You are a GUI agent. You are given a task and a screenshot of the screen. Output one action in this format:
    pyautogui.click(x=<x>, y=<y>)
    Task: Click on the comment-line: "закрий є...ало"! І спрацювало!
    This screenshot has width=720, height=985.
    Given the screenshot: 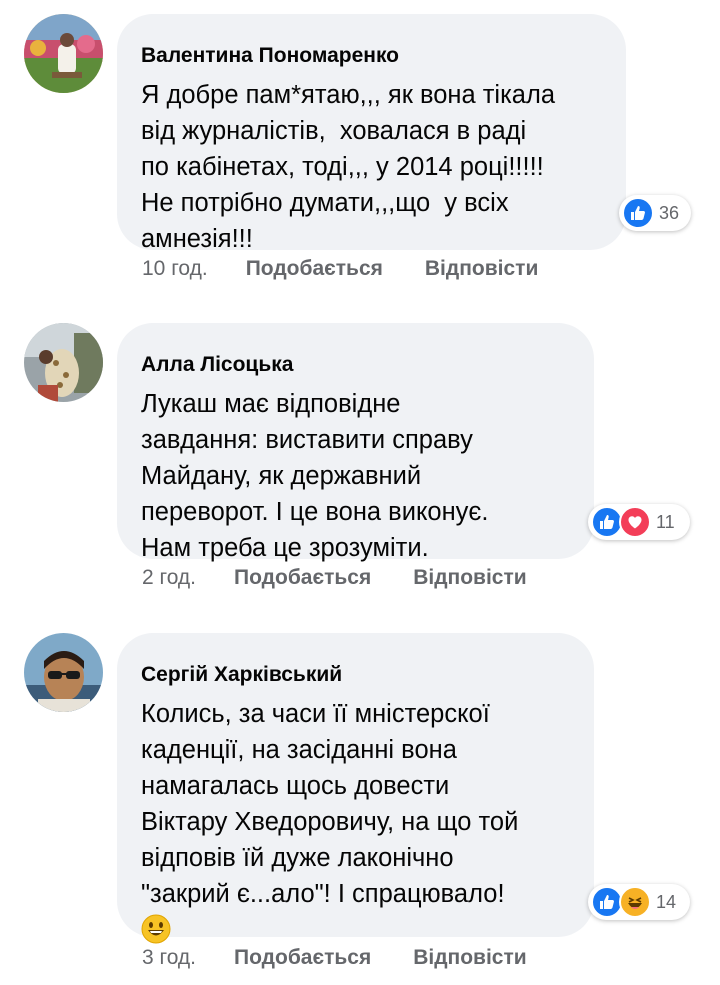 What is the action you would take?
    pyautogui.click(x=323, y=894)
    